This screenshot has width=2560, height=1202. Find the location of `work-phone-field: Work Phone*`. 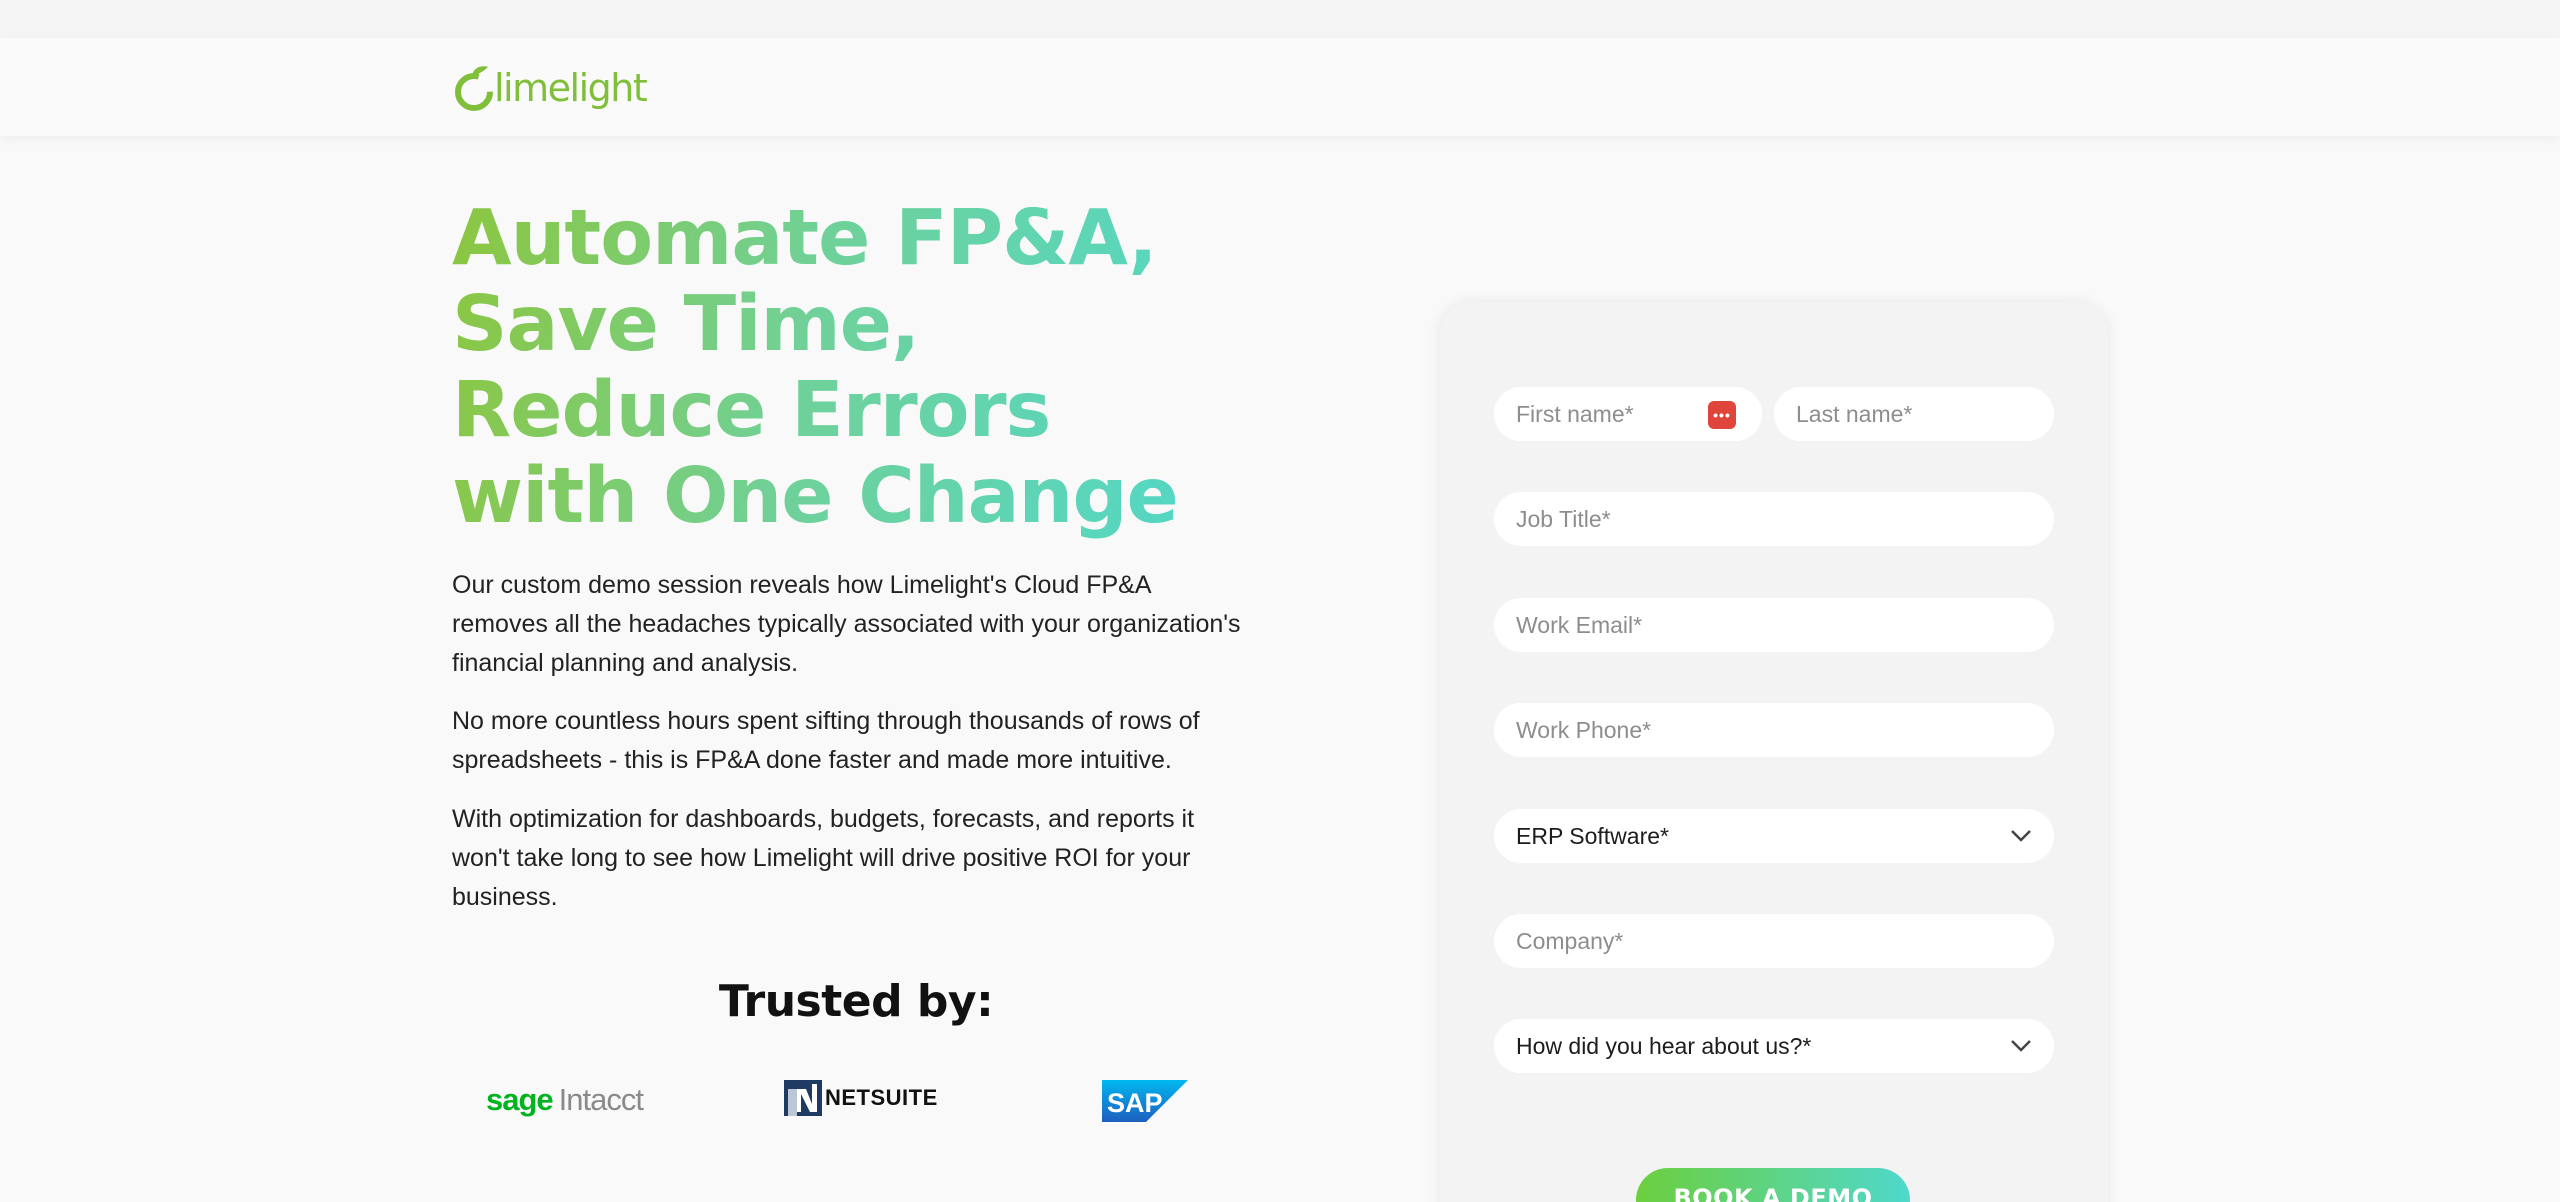

work-phone-field: Work Phone* is located at coordinates (1774, 730).